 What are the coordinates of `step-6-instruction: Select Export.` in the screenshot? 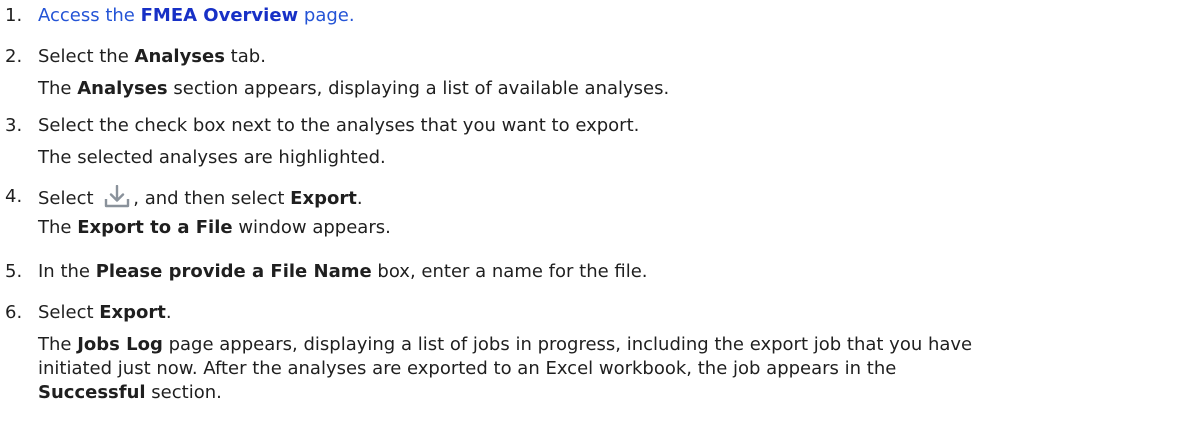 It's located at (603, 313).